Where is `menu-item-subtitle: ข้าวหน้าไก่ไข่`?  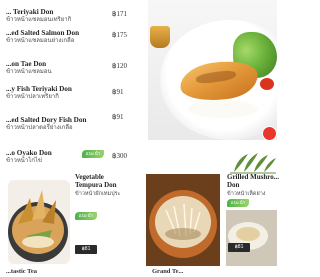 menu-item-subtitle: ข้าวหน้าไก่ไข่ is located at coordinates (24, 161).